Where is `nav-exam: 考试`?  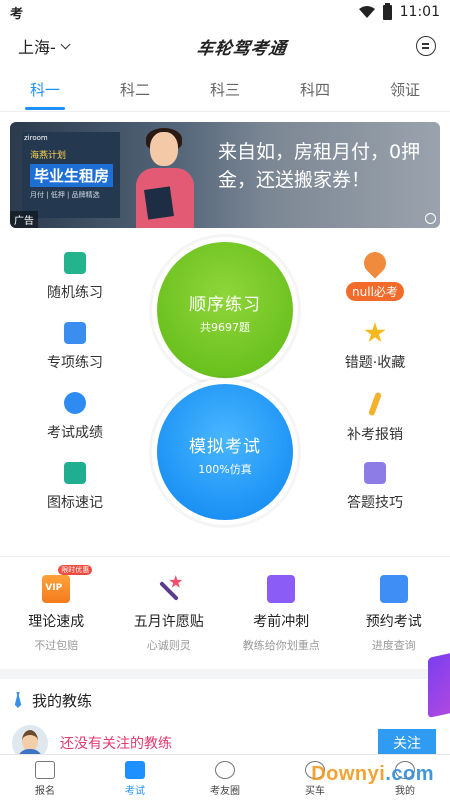
nav-exam: 考试 is located at coordinates (135, 777).